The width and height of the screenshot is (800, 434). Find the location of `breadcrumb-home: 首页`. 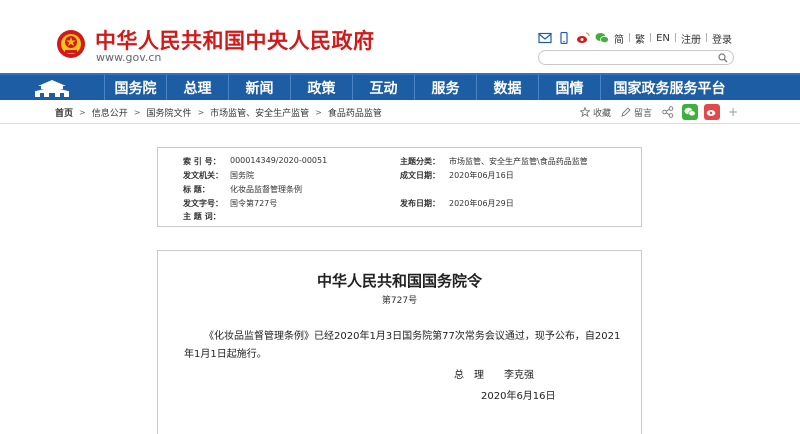

breadcrumb-home: 首页 is located at coordinates (64, 112).